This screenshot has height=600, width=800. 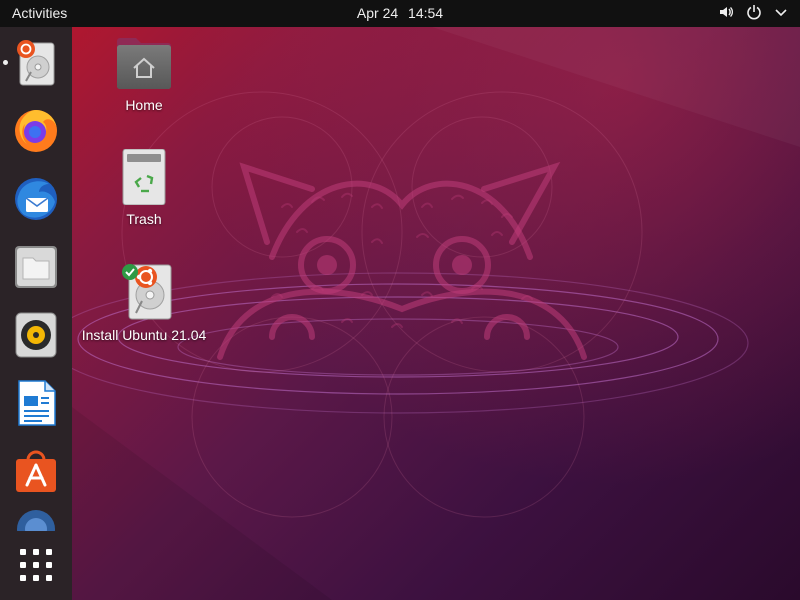 I want to click on desktop-icon-label: Home, so click(x=144, y=105).